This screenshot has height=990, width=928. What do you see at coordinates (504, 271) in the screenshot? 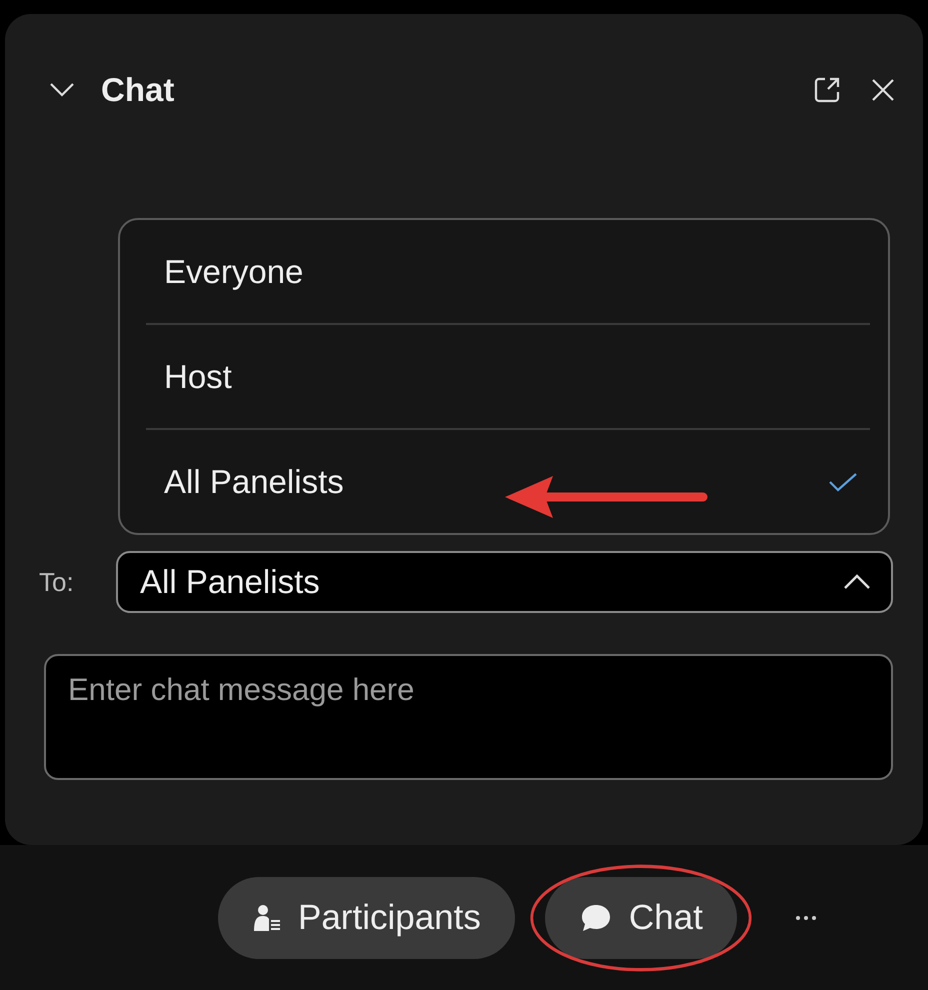
I see `menu-item: Everyone` at bounding box center [504, 271].